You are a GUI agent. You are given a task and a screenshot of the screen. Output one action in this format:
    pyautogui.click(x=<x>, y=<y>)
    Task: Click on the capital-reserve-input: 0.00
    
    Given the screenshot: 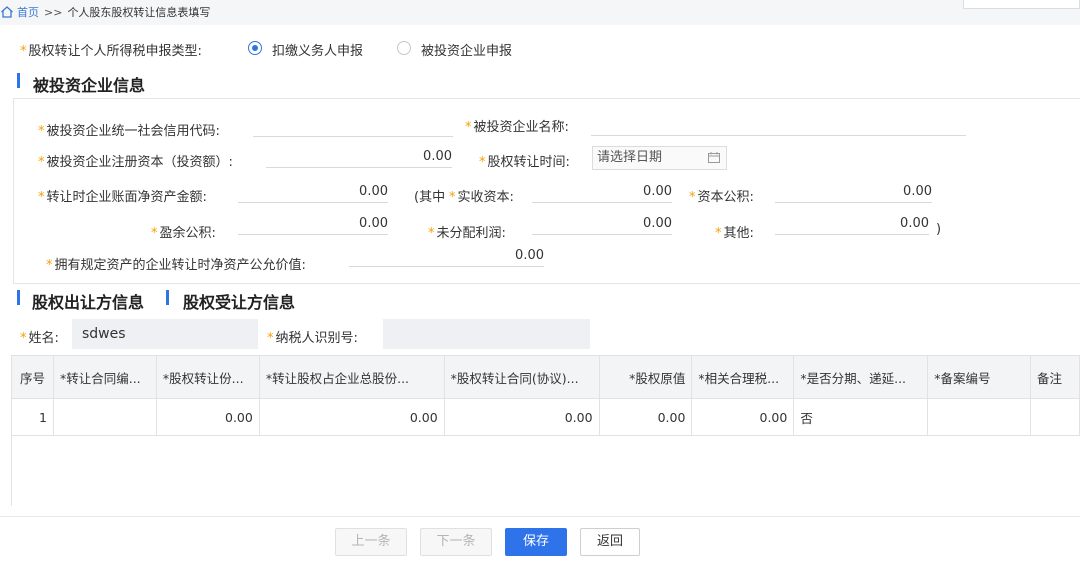 What is the action you would take?
    pyautogui.click(x=853, y=193)
    